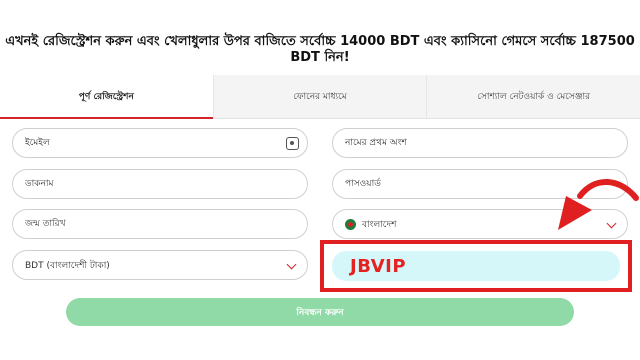  Describe the element at coordinates (106, 97) in the screenshot. I see `tab-full-registration: পূর্ণ রেজিস্ট্রেশন` at that location.